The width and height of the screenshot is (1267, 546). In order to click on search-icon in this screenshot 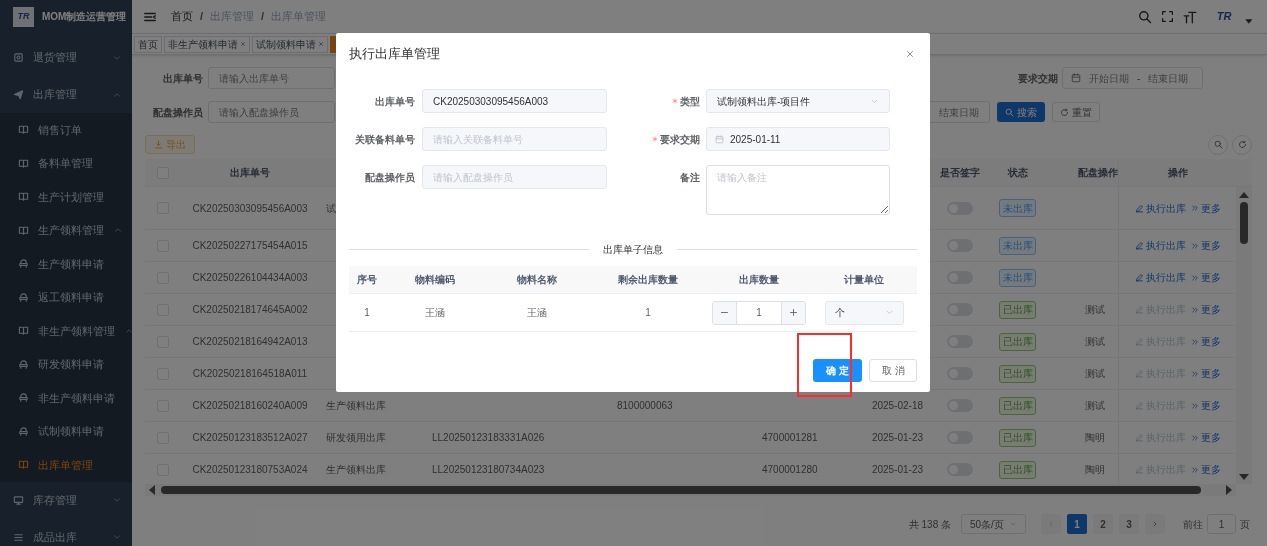, I will do `click(1218, 144)`.